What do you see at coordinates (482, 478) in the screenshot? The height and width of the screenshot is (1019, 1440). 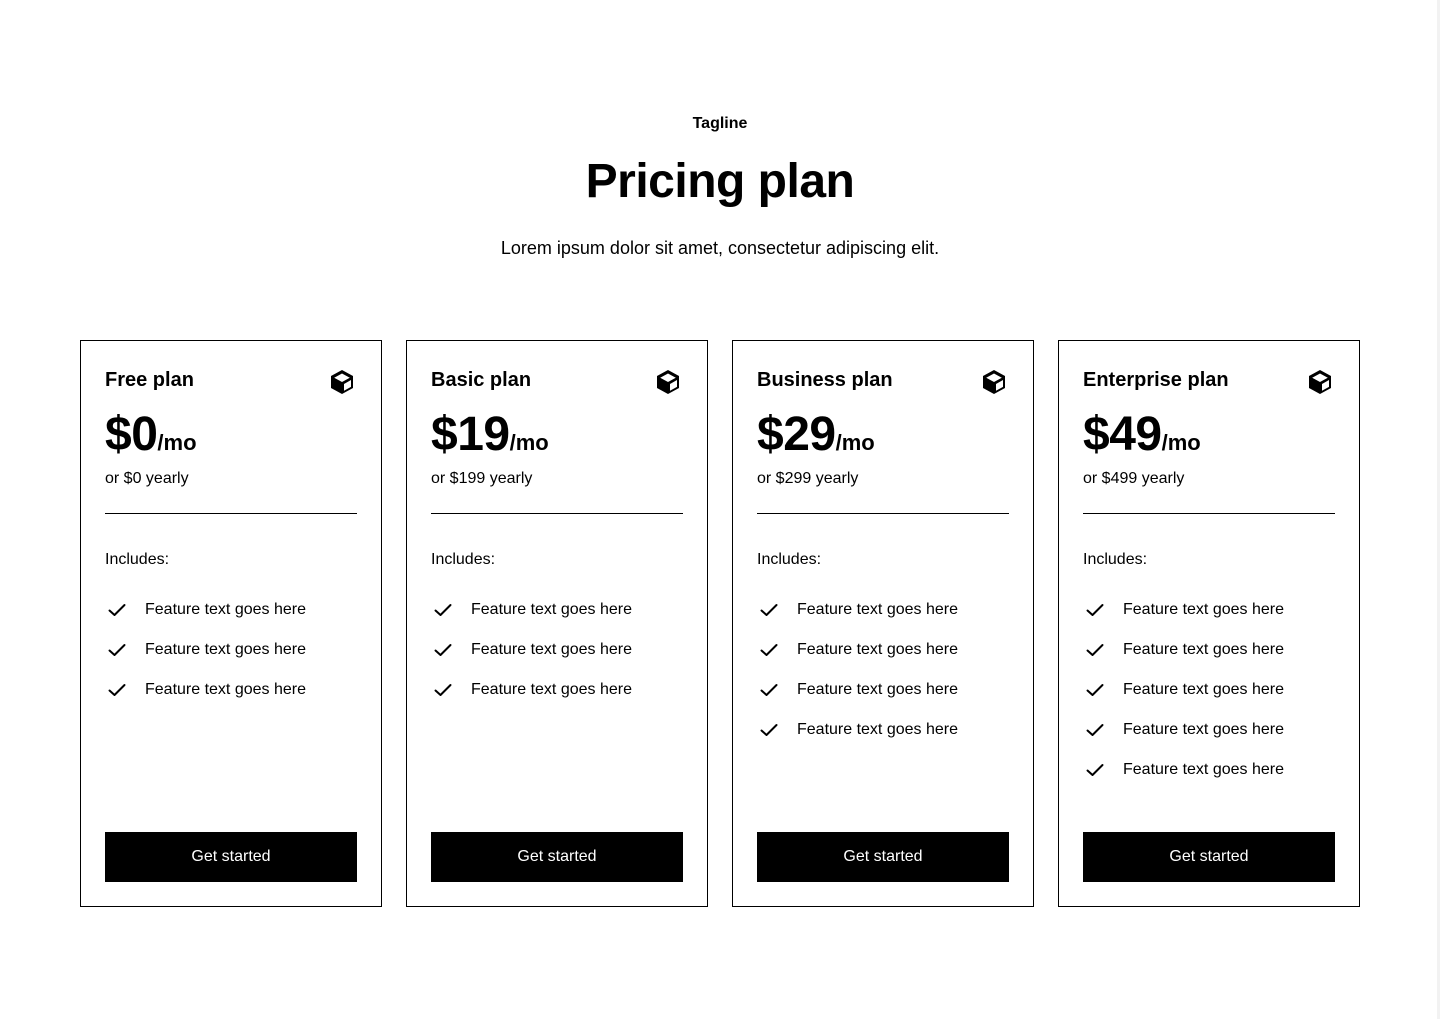 I see `yearly-price: or $199 yearly` at bounding box center [482, 478].